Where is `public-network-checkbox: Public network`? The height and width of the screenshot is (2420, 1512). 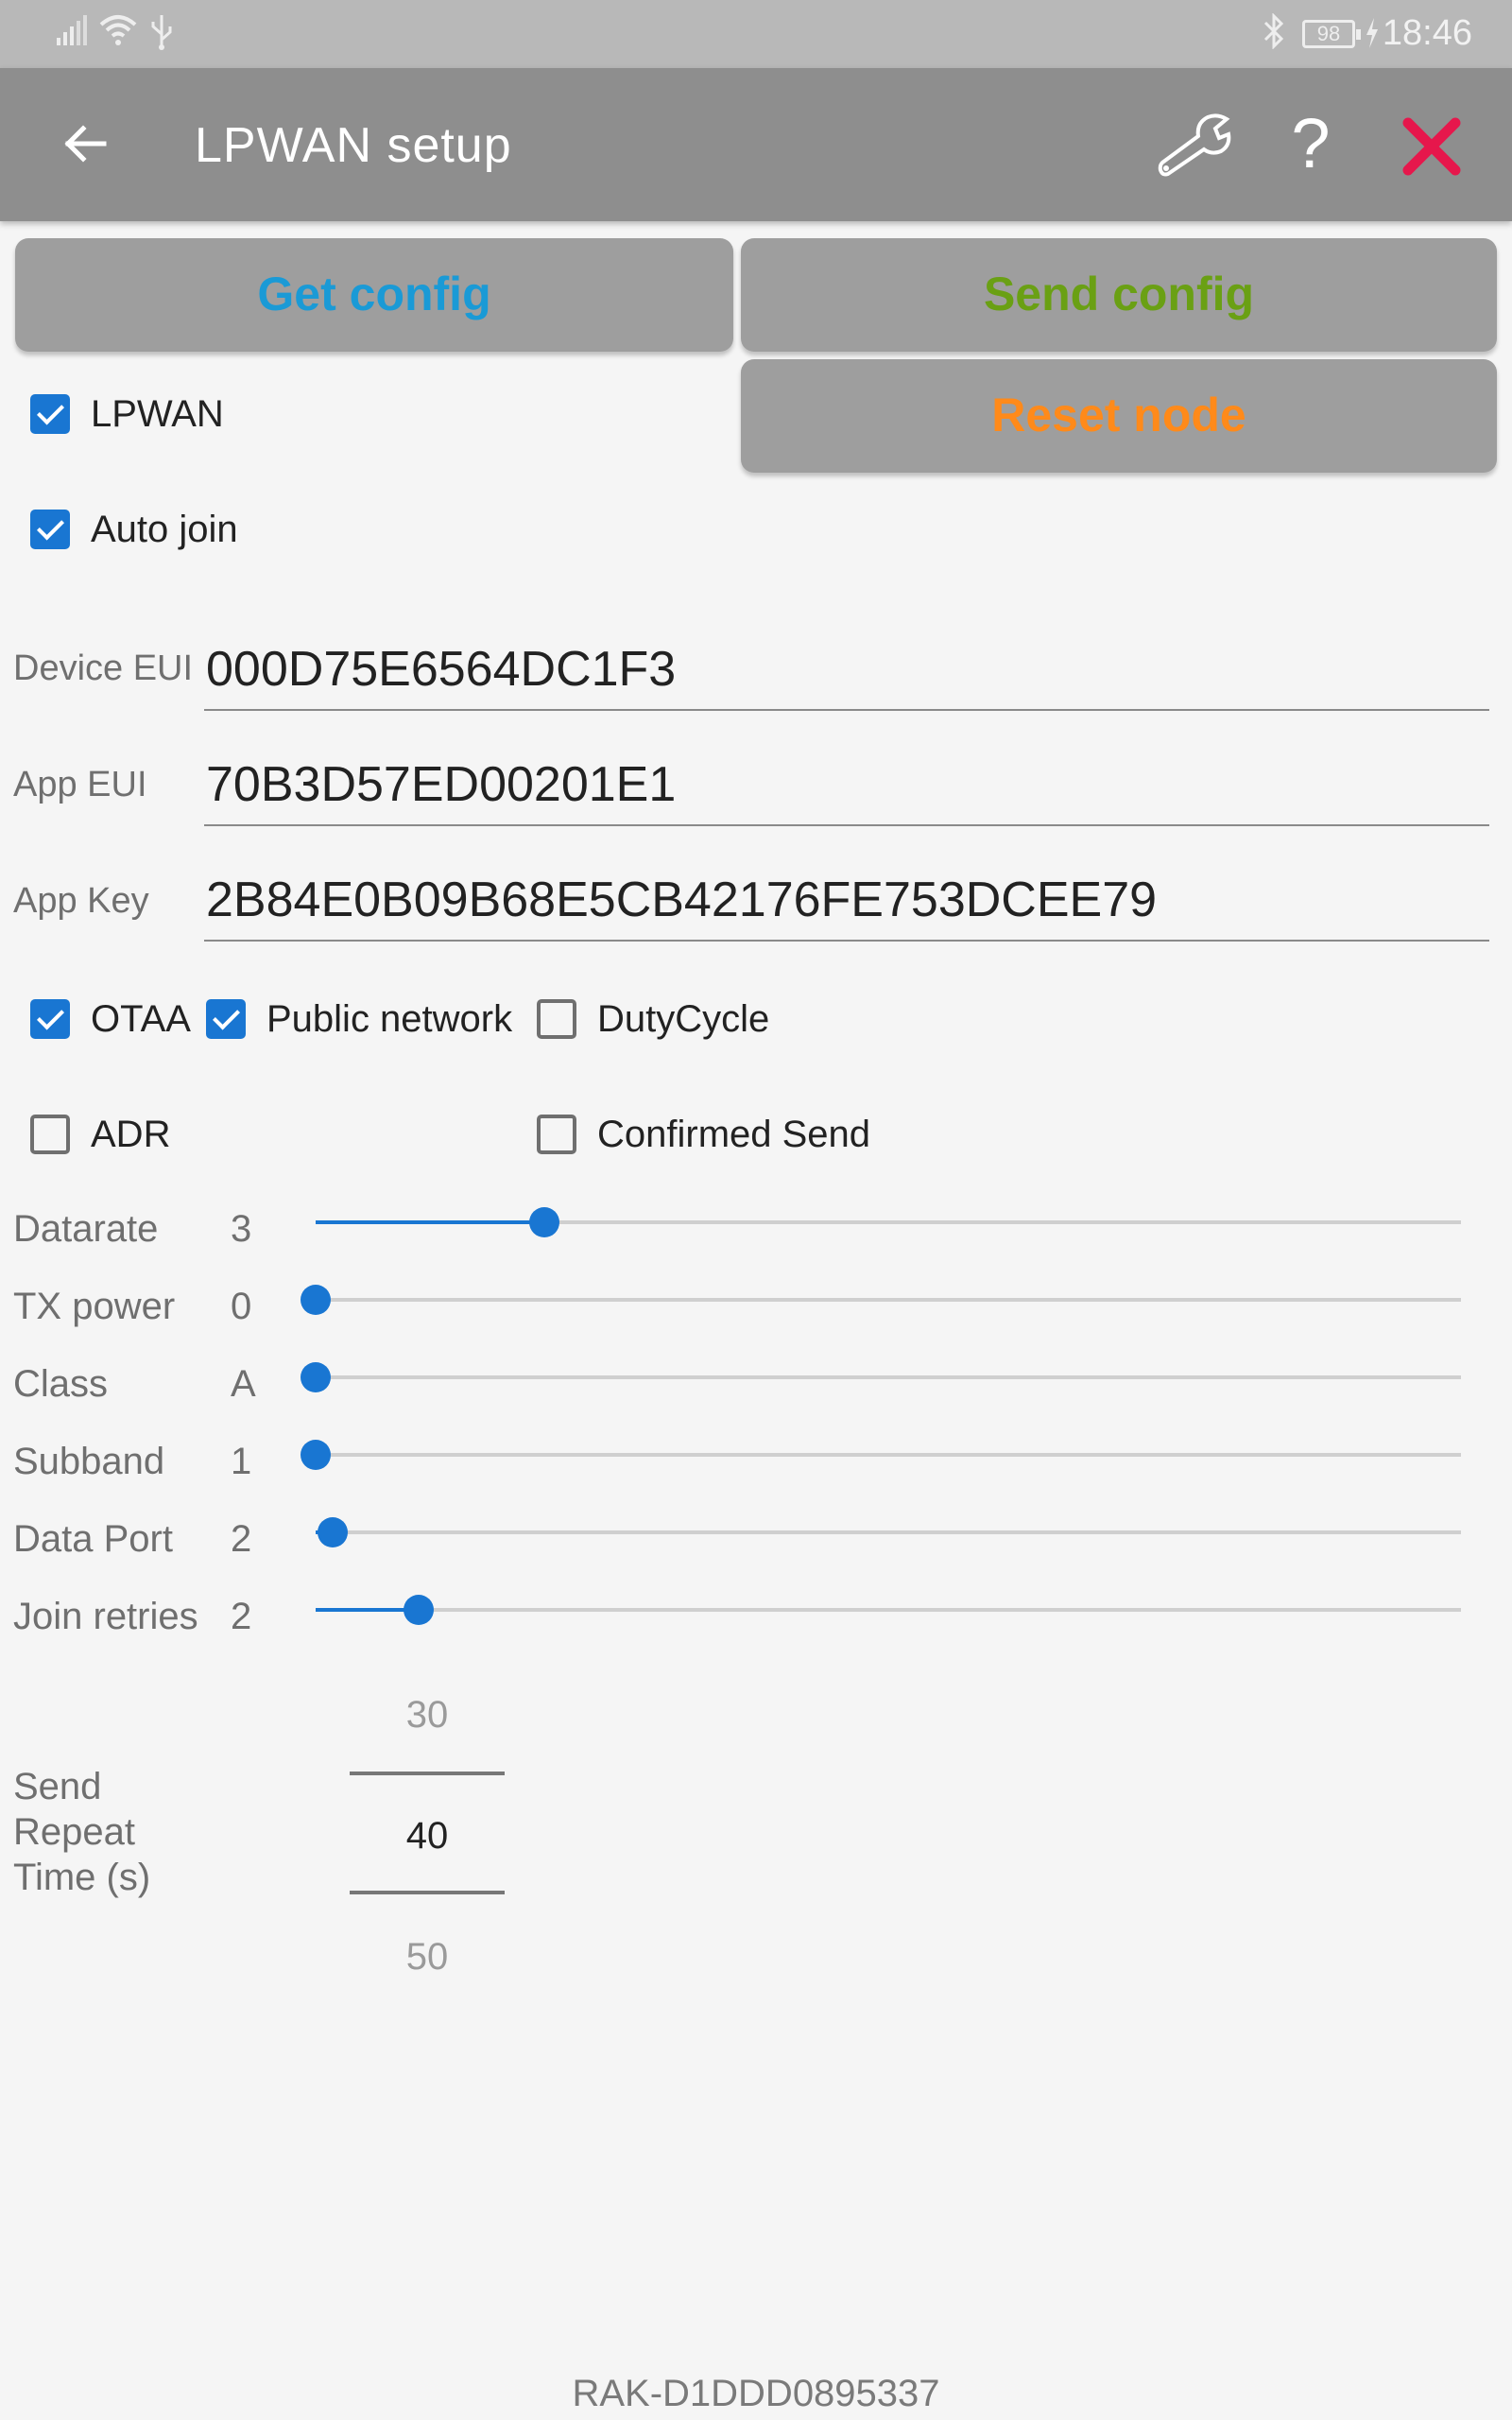
public-network-checkbox: Public network is located at coordinates (359, 1019).